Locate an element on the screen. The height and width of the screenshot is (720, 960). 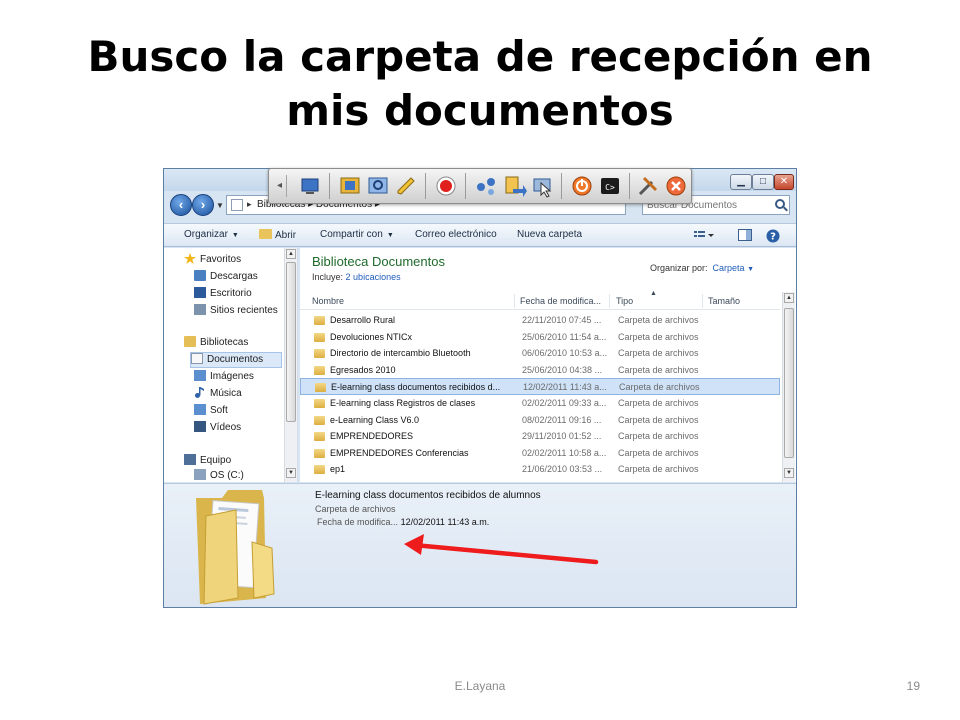
recent-pages-dropdown: ▼ is located at coordinates (220, 205).